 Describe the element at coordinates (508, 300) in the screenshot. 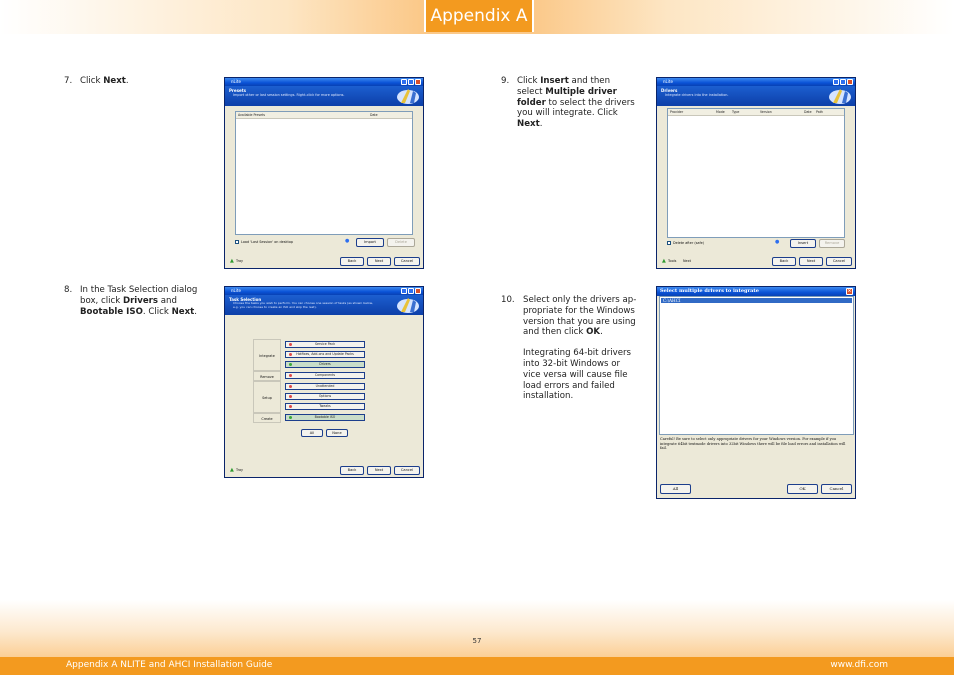

I see `step-number: 10.` at that location.